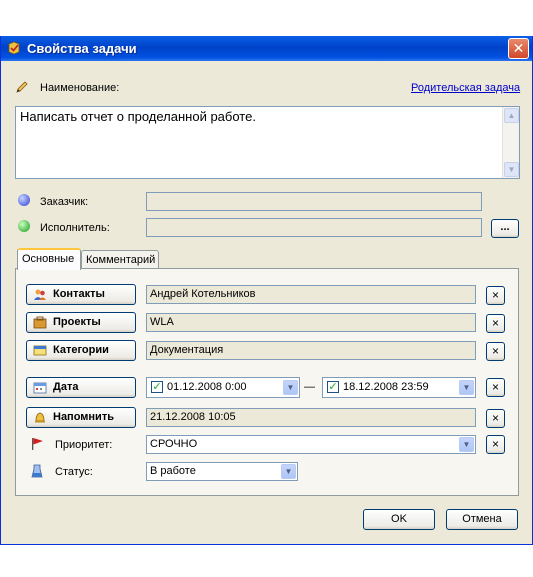 The width and height of the screenshot is (533, 577). I want to click on date-from-checkbox: ✓, so click(157, 387).